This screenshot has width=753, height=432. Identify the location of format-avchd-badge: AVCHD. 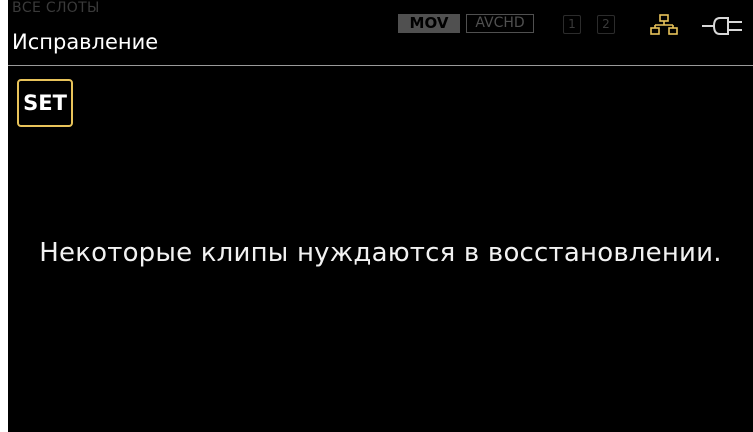
(500, 23).